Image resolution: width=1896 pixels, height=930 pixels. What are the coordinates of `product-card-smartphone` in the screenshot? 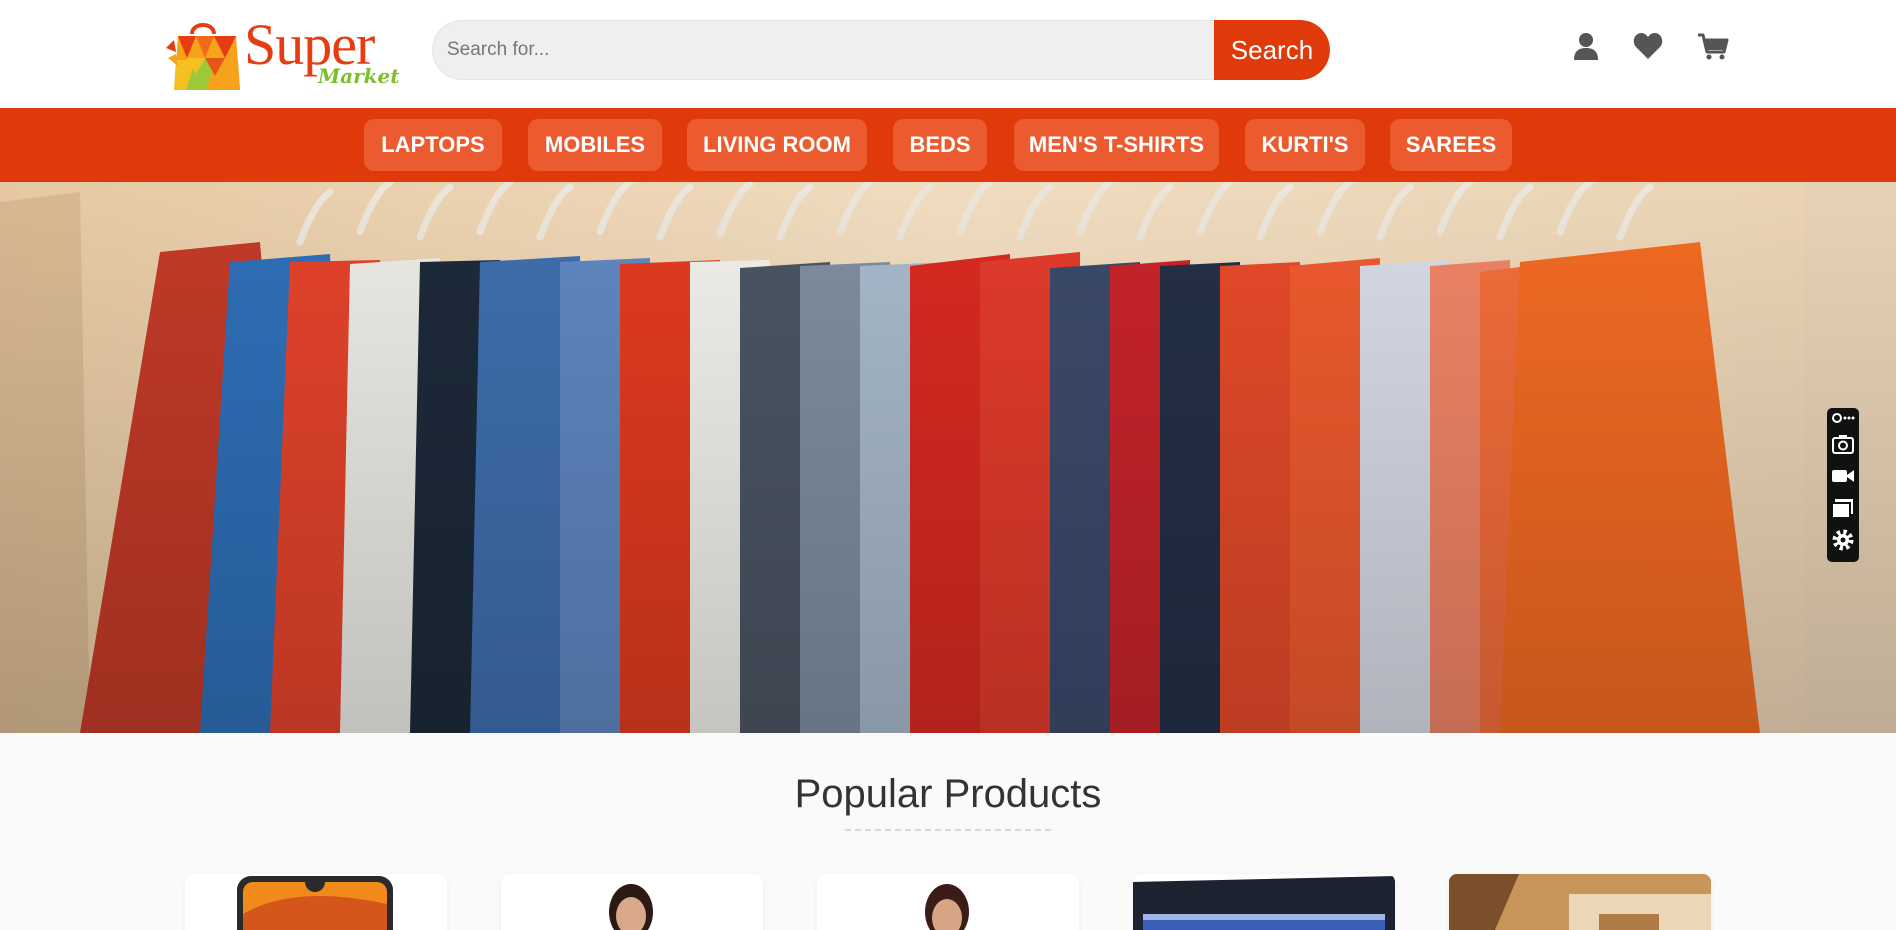 It's located at (316, 902).